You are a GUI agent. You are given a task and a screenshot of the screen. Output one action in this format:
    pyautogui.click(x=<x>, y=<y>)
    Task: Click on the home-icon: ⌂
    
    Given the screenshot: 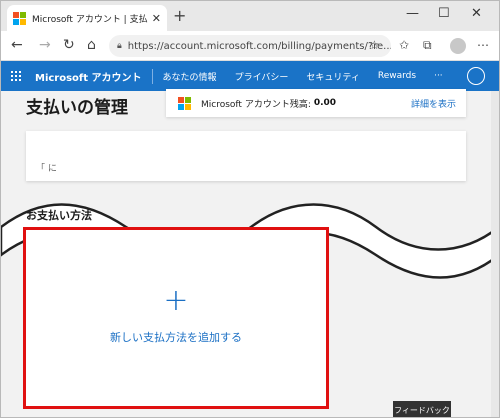 What is the action you would take?
    pyautogui.click(x=91, y=45)
    